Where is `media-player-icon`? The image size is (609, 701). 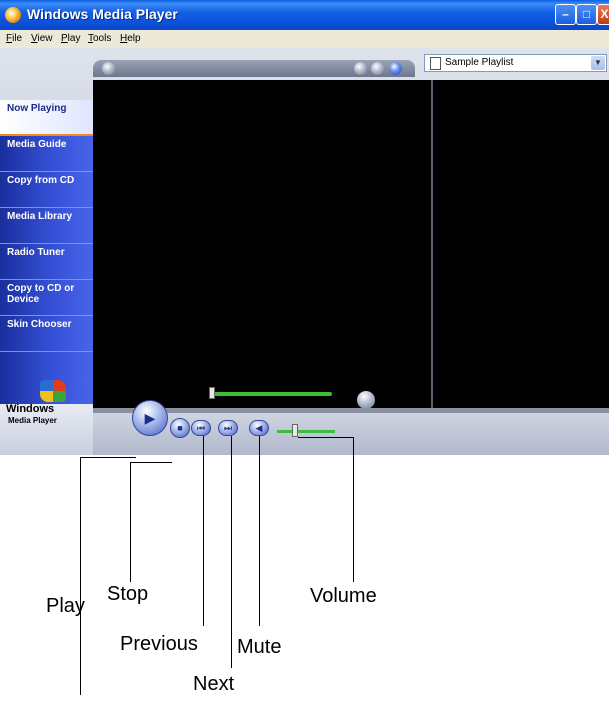
media-player-icon is located at coordinates (13, 15).